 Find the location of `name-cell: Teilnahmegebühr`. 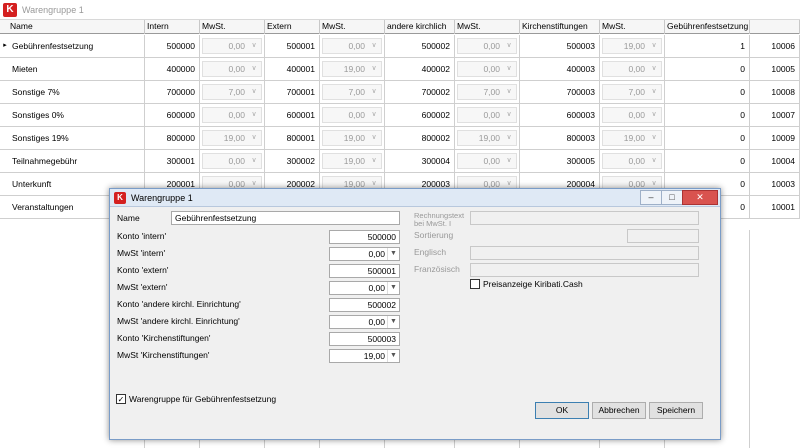

name-cell: Teilnahmegebühr is located at coordinates (72, 161).